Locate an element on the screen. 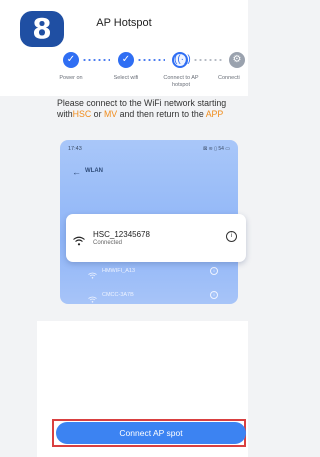 Image resolution: width=320 pixels, height=457 pixels. network-ssid: HSC_12345678 is located at coordinates (121, 234).